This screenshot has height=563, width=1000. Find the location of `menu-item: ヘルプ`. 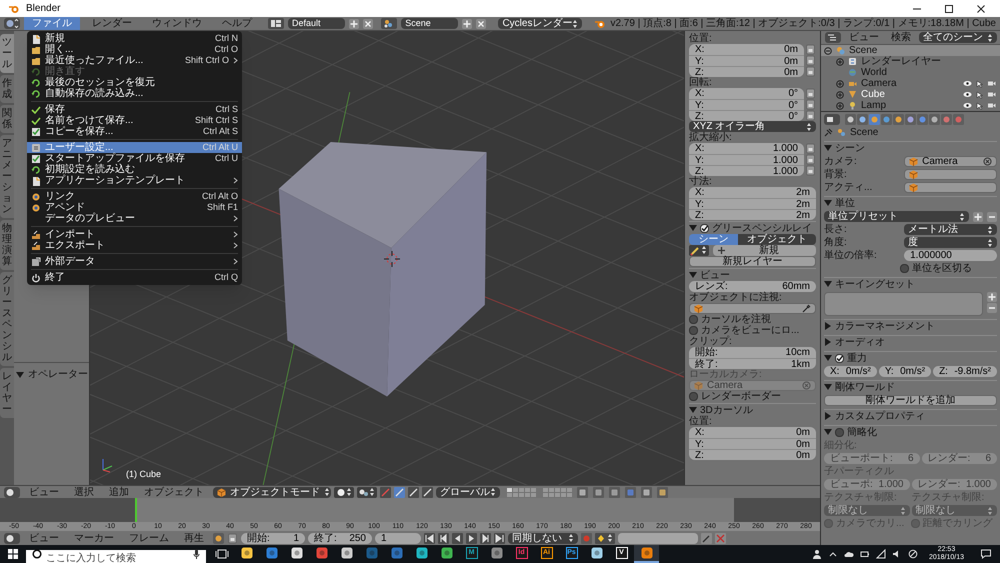

menu-item: ヘルプ is located at coordinates (237, 23).